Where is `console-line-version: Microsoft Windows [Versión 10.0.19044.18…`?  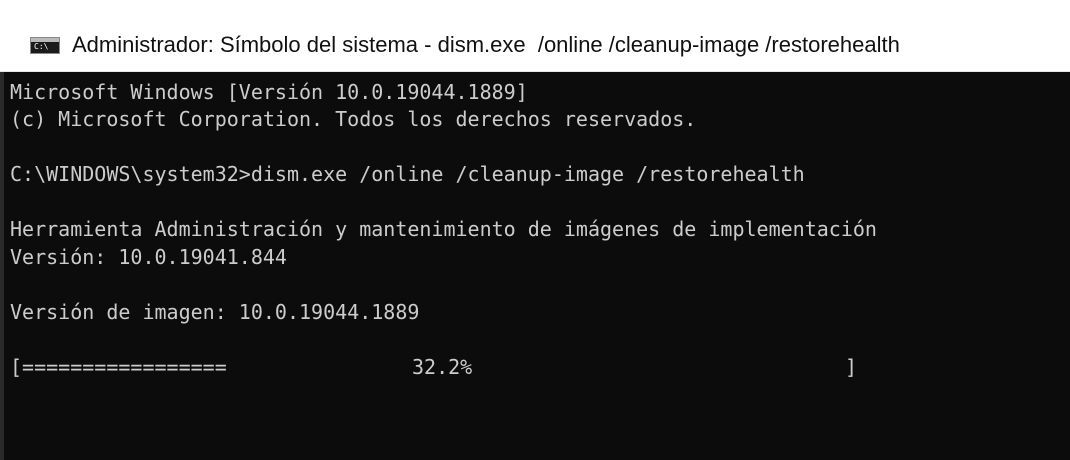 console-line-version: Microsoft Windows [Versión 10.0.19044.18… is located at coordinates (269, 92).